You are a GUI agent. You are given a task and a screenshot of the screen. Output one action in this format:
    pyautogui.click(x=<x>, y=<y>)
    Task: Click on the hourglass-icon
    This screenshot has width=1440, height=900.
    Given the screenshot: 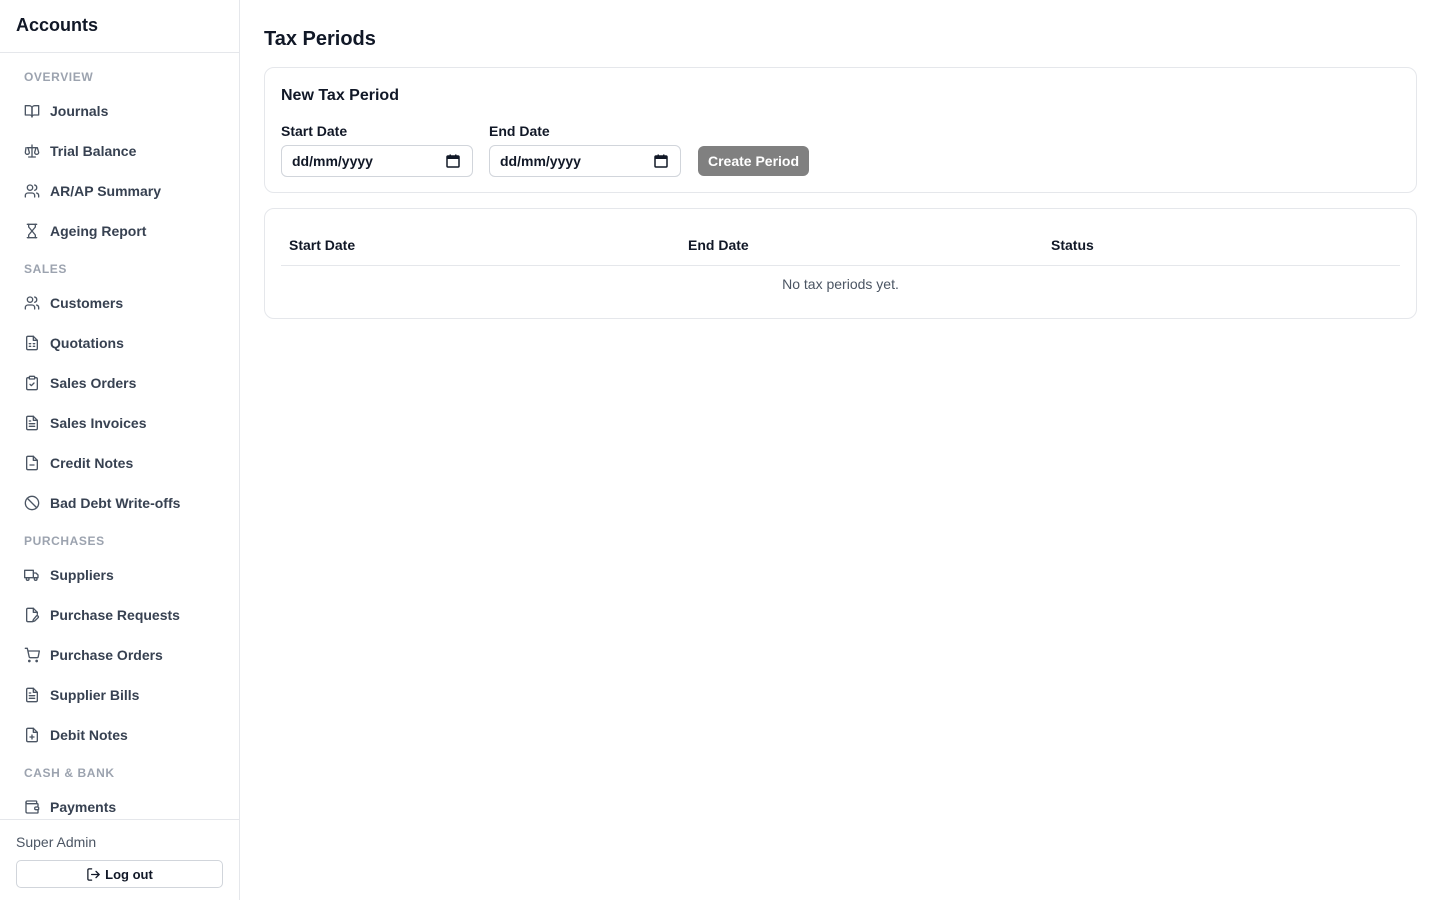 What is the action you would take?
    pyautogui.click(x=32, y=231)
    